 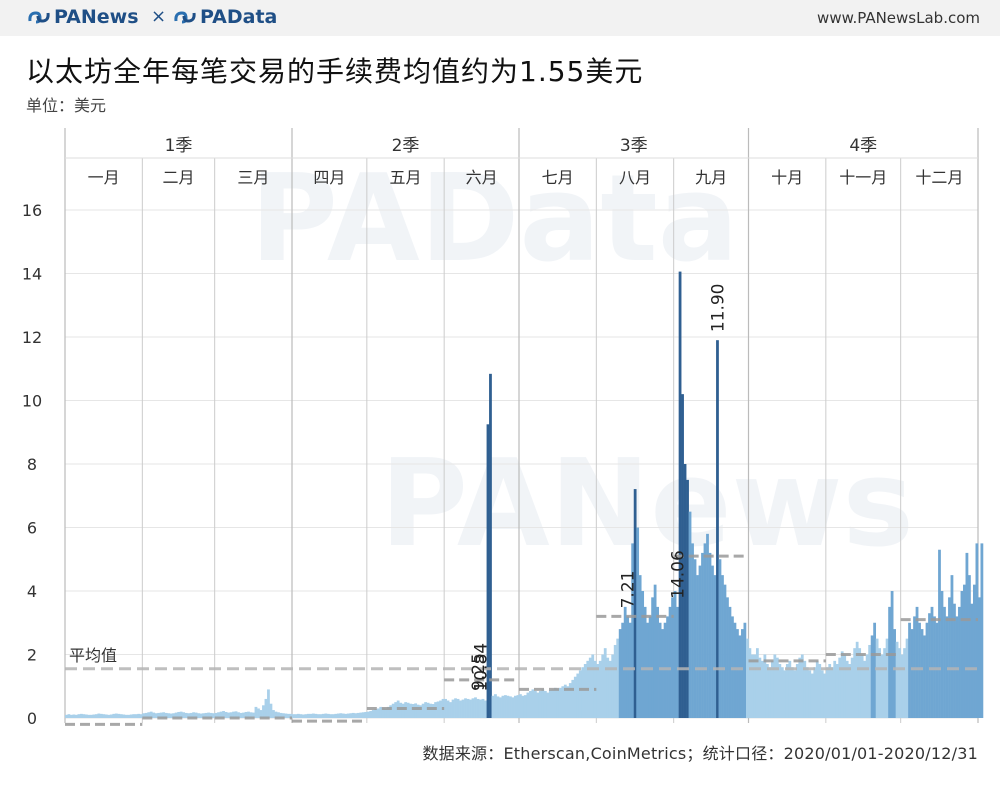 What do you see at coordinates (718, 308) in the screenshot?
I see `peak-value-label: 11.90` at bounding box center [718, 308].